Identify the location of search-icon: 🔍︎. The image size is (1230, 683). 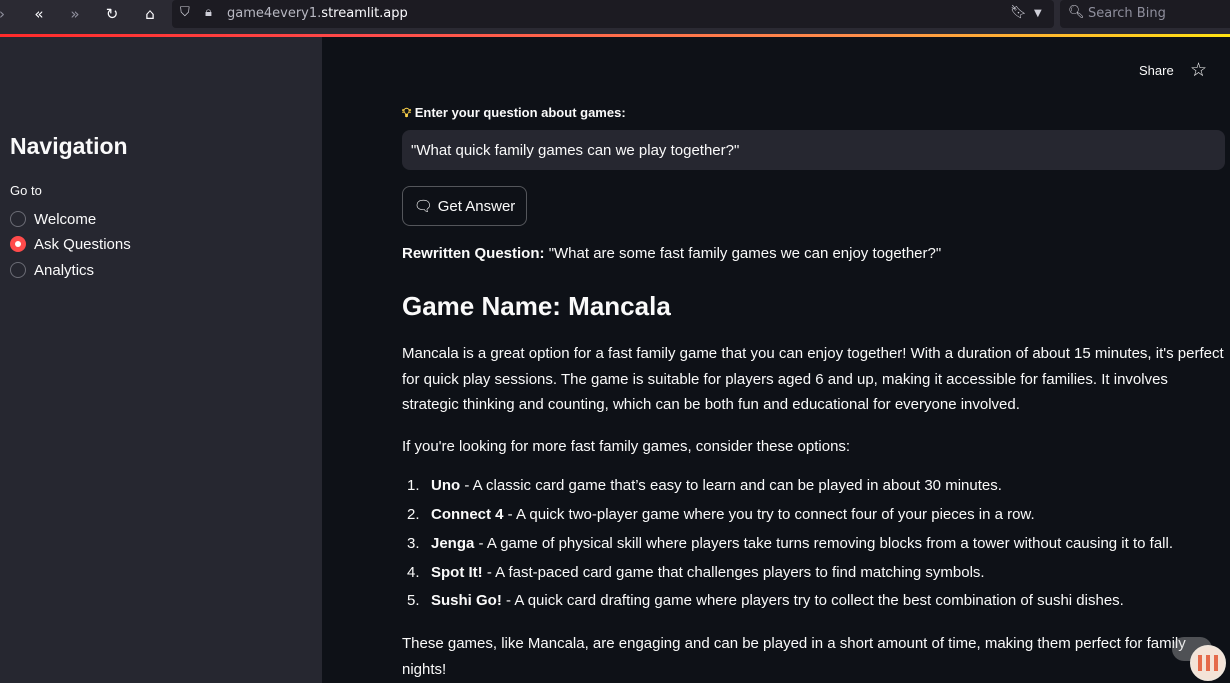
(1076, 12).